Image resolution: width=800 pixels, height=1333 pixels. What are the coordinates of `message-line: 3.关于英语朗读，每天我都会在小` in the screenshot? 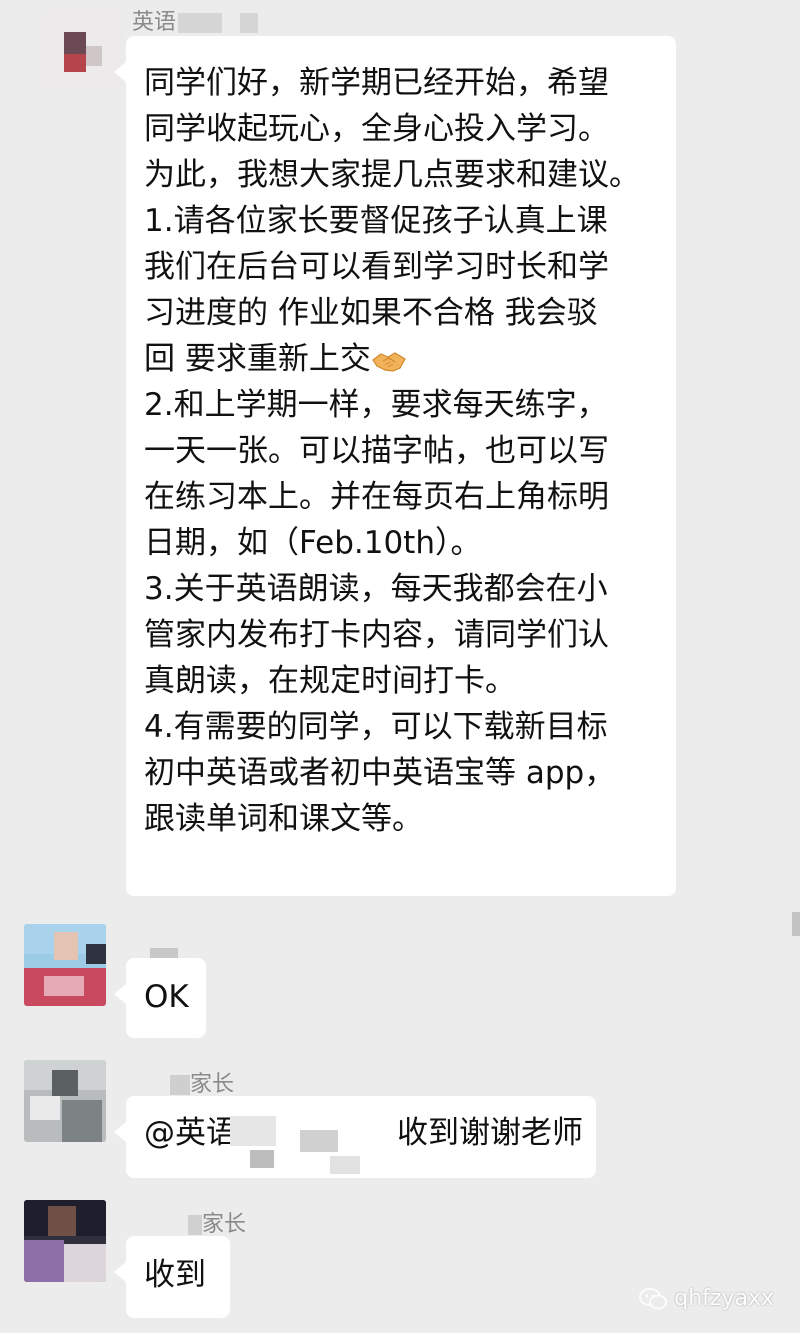 It's located at (376, 589).